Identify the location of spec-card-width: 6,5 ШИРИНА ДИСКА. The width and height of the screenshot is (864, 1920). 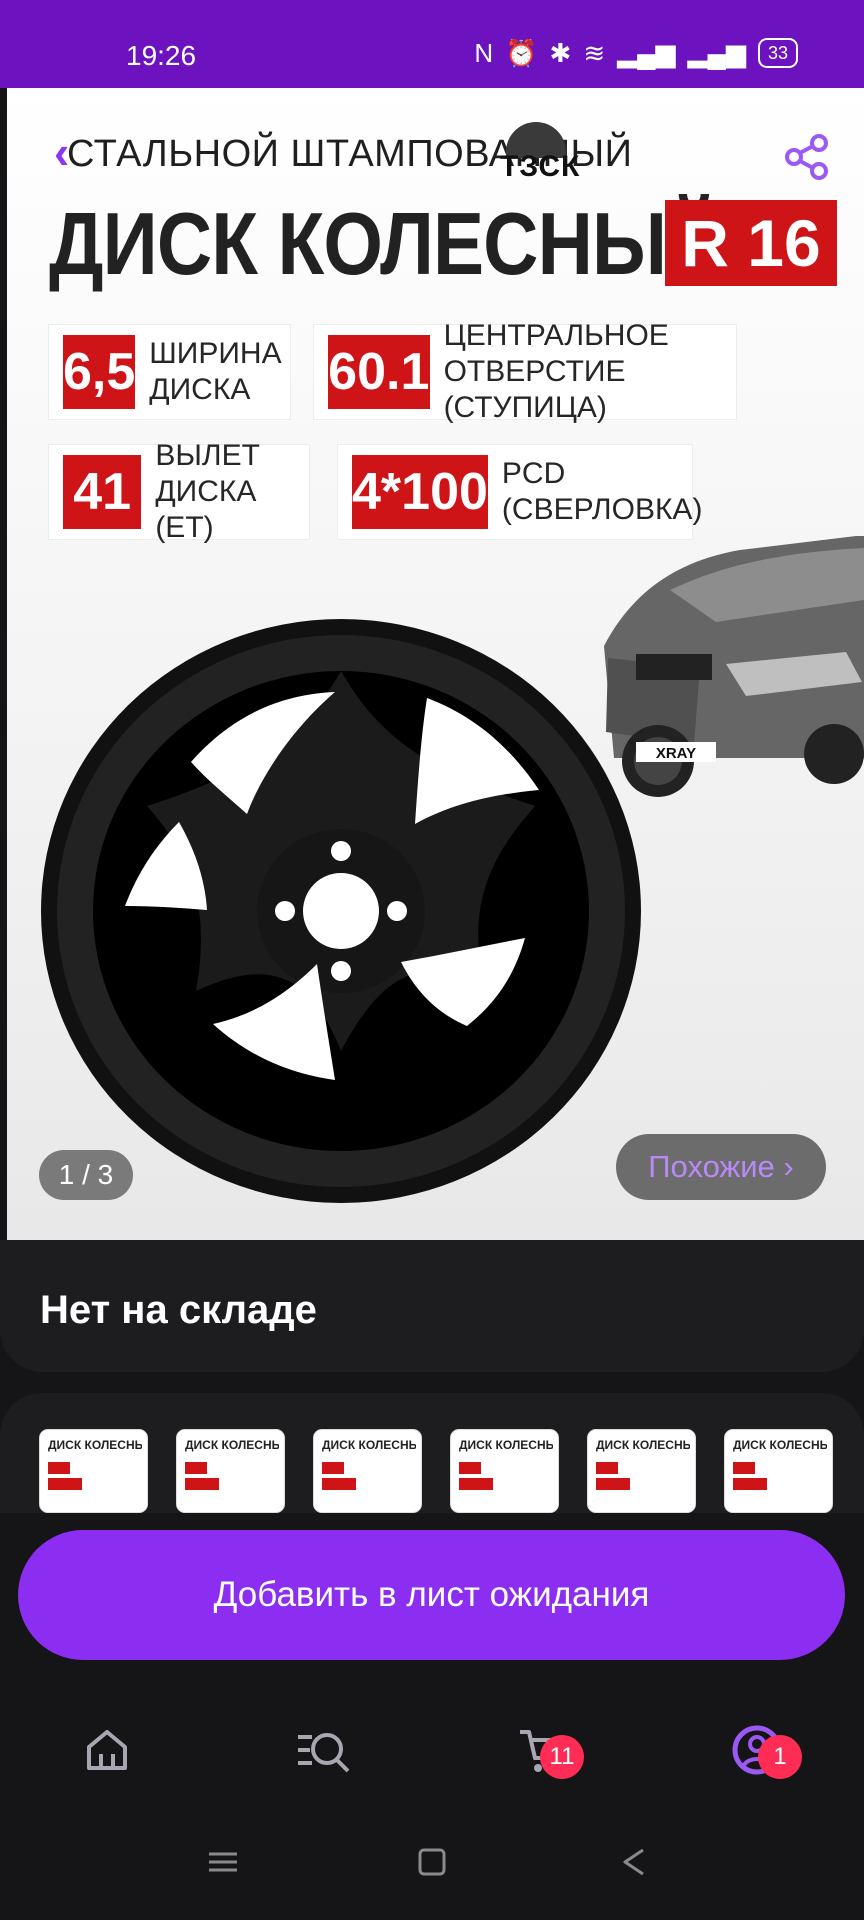
(169, 372).